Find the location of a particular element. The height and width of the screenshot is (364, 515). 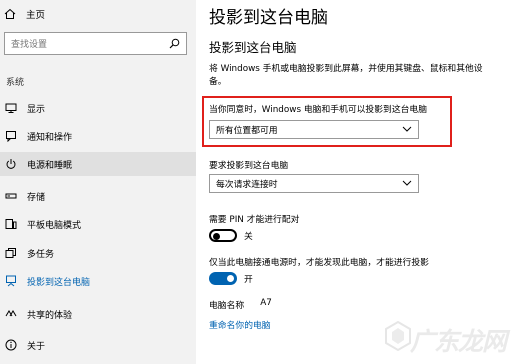

storage-icon is located at coordinates (11, 196).